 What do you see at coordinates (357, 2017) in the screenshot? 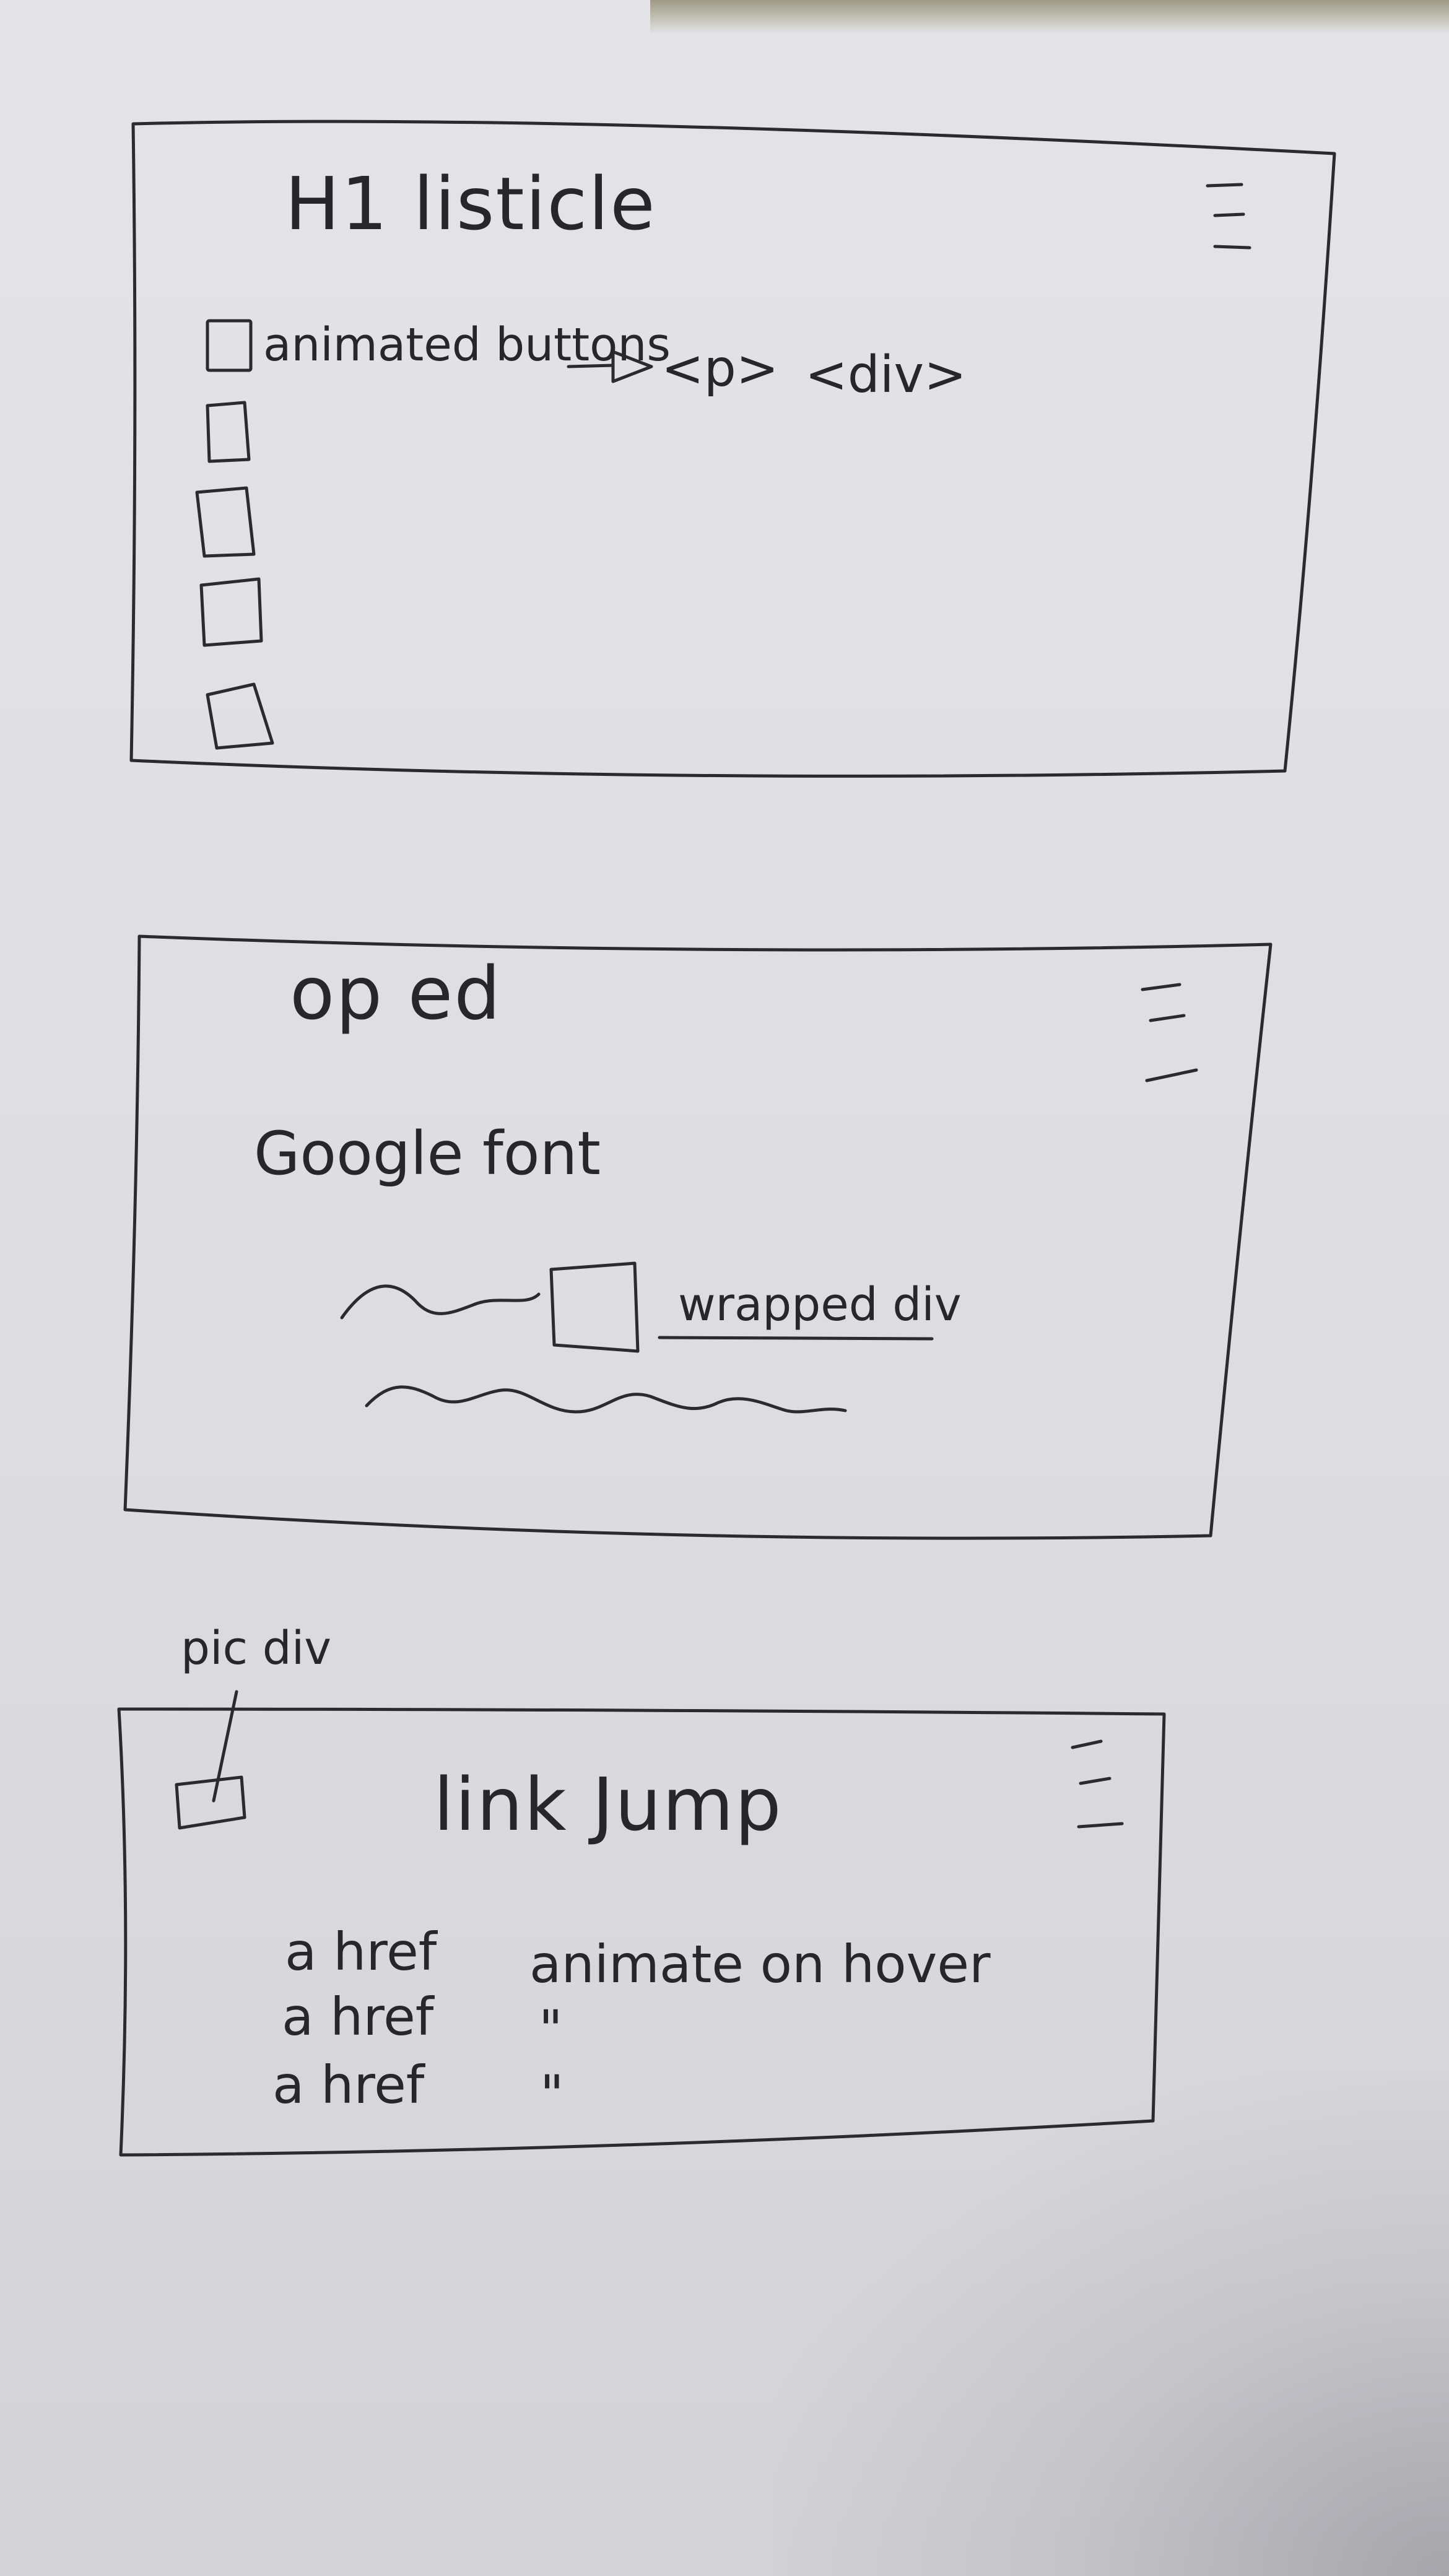
I see `card3-link-2: a href` at bounding box center [357, 2017].